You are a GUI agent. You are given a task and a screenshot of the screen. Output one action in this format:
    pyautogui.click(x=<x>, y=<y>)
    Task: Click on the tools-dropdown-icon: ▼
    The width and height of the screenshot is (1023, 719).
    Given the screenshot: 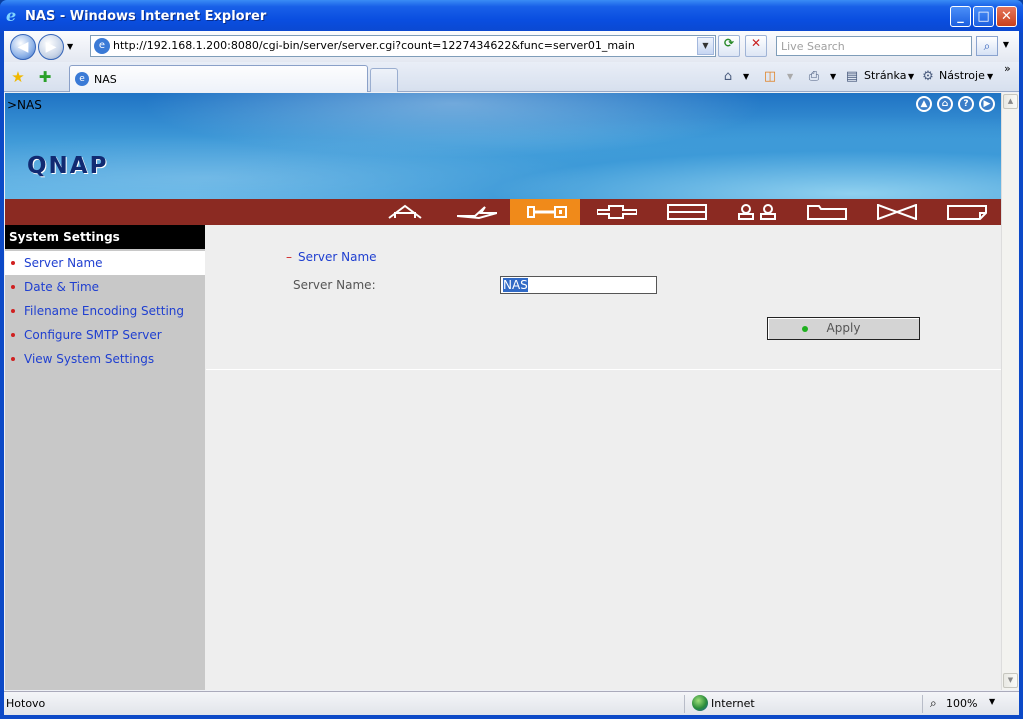 What is the action you would take?
    pyautogui.click(x=990, y=76)
    